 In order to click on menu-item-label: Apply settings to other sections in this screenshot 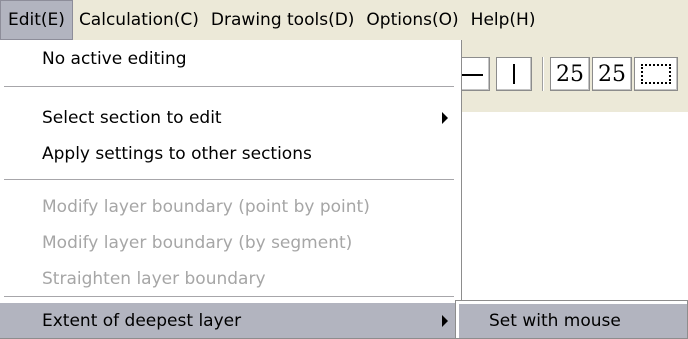, I will do `click(177, 154)`.